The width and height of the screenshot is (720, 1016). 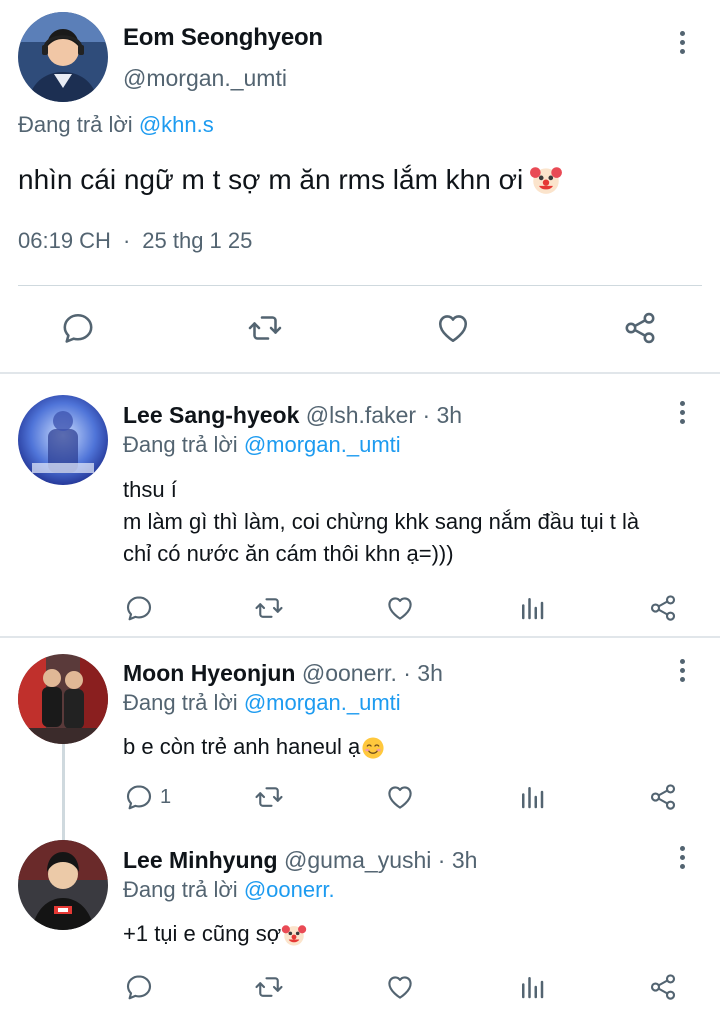 I want to click on tweet-text-content: nhìn cái ngữ m t sợ m ăn rms lắm khn ơi, so click(x=271, y=179).